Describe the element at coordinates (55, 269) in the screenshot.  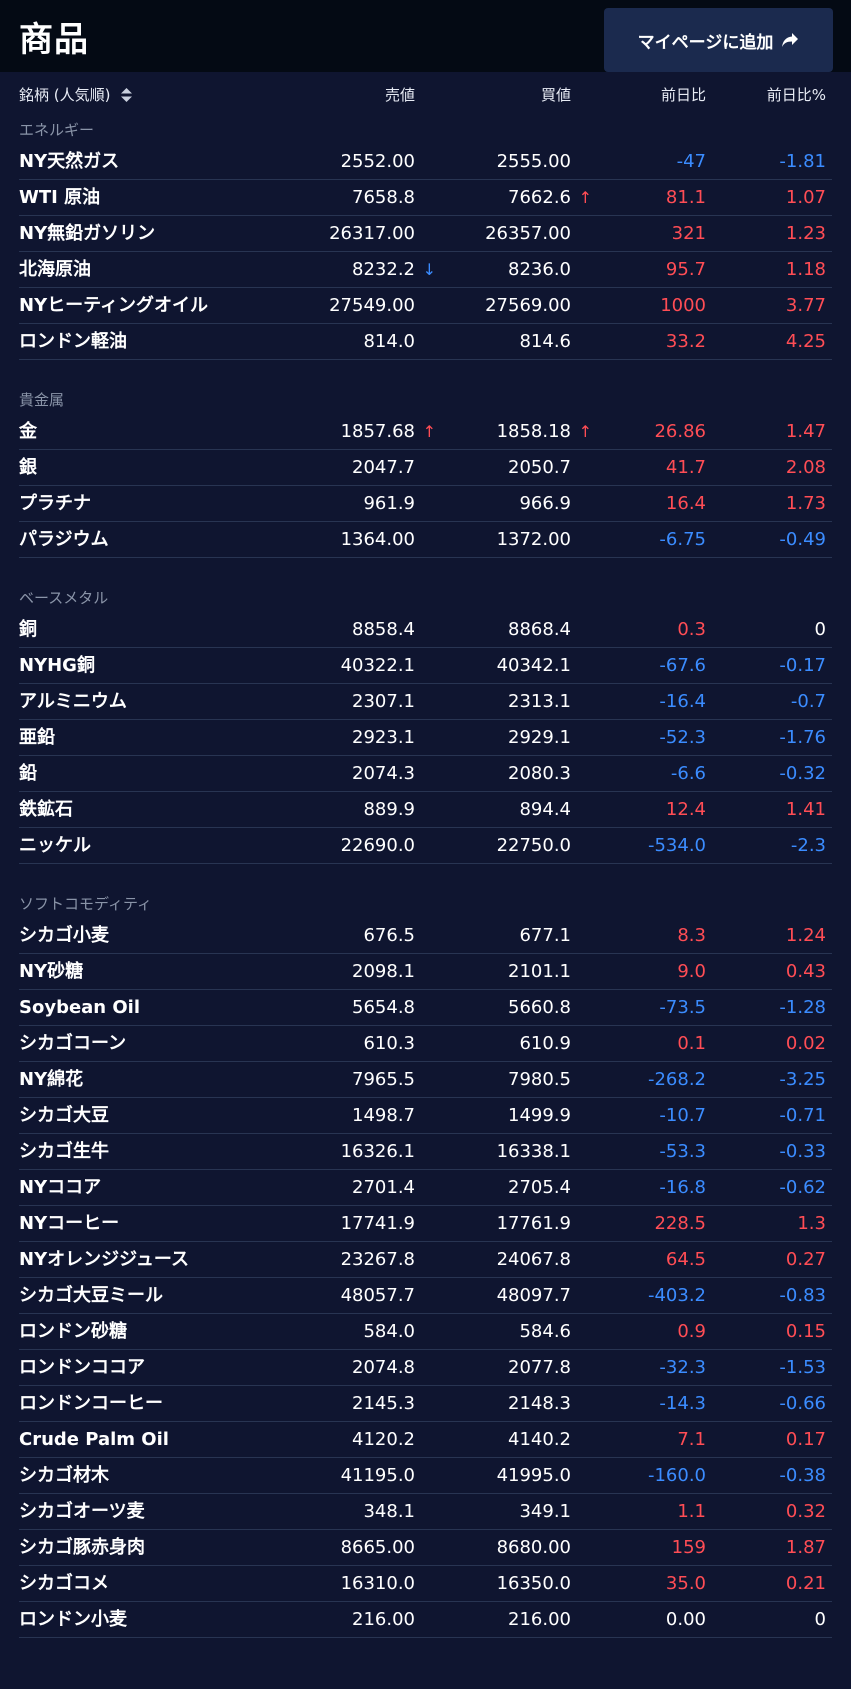
I see `commodity-name-link: 北海原油` at that location.